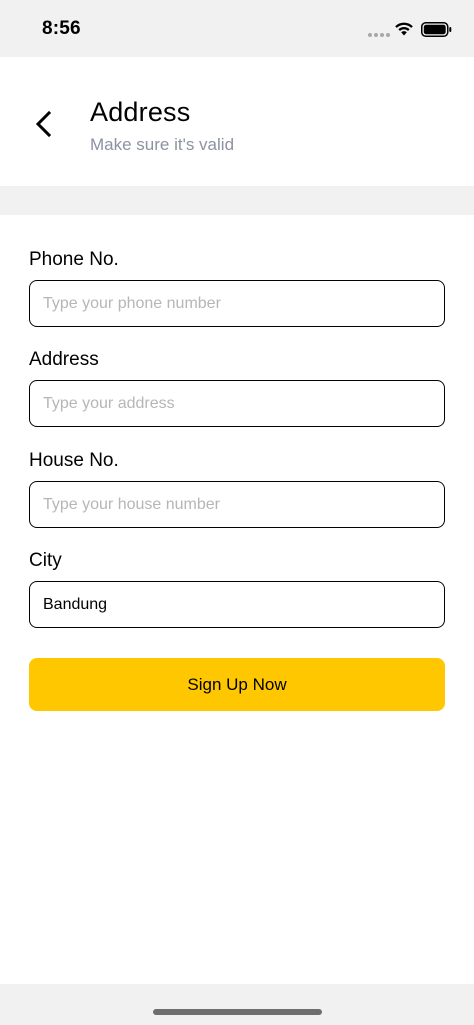 Image resolution: width=474 pixels, height=1025 pixels. What do you see at coordinates (379, 35) in the screenshot?
I see `signal-dots-icon` at bounding box center [379, 35].